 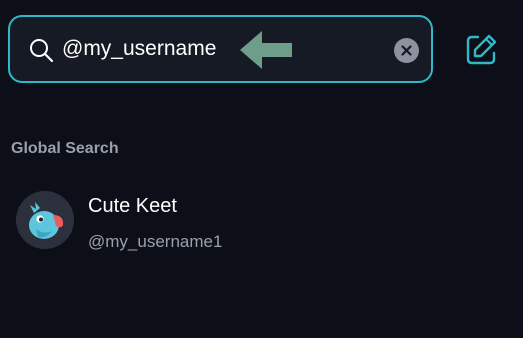 I want to click on close-icon, so click(x=406, y=50).